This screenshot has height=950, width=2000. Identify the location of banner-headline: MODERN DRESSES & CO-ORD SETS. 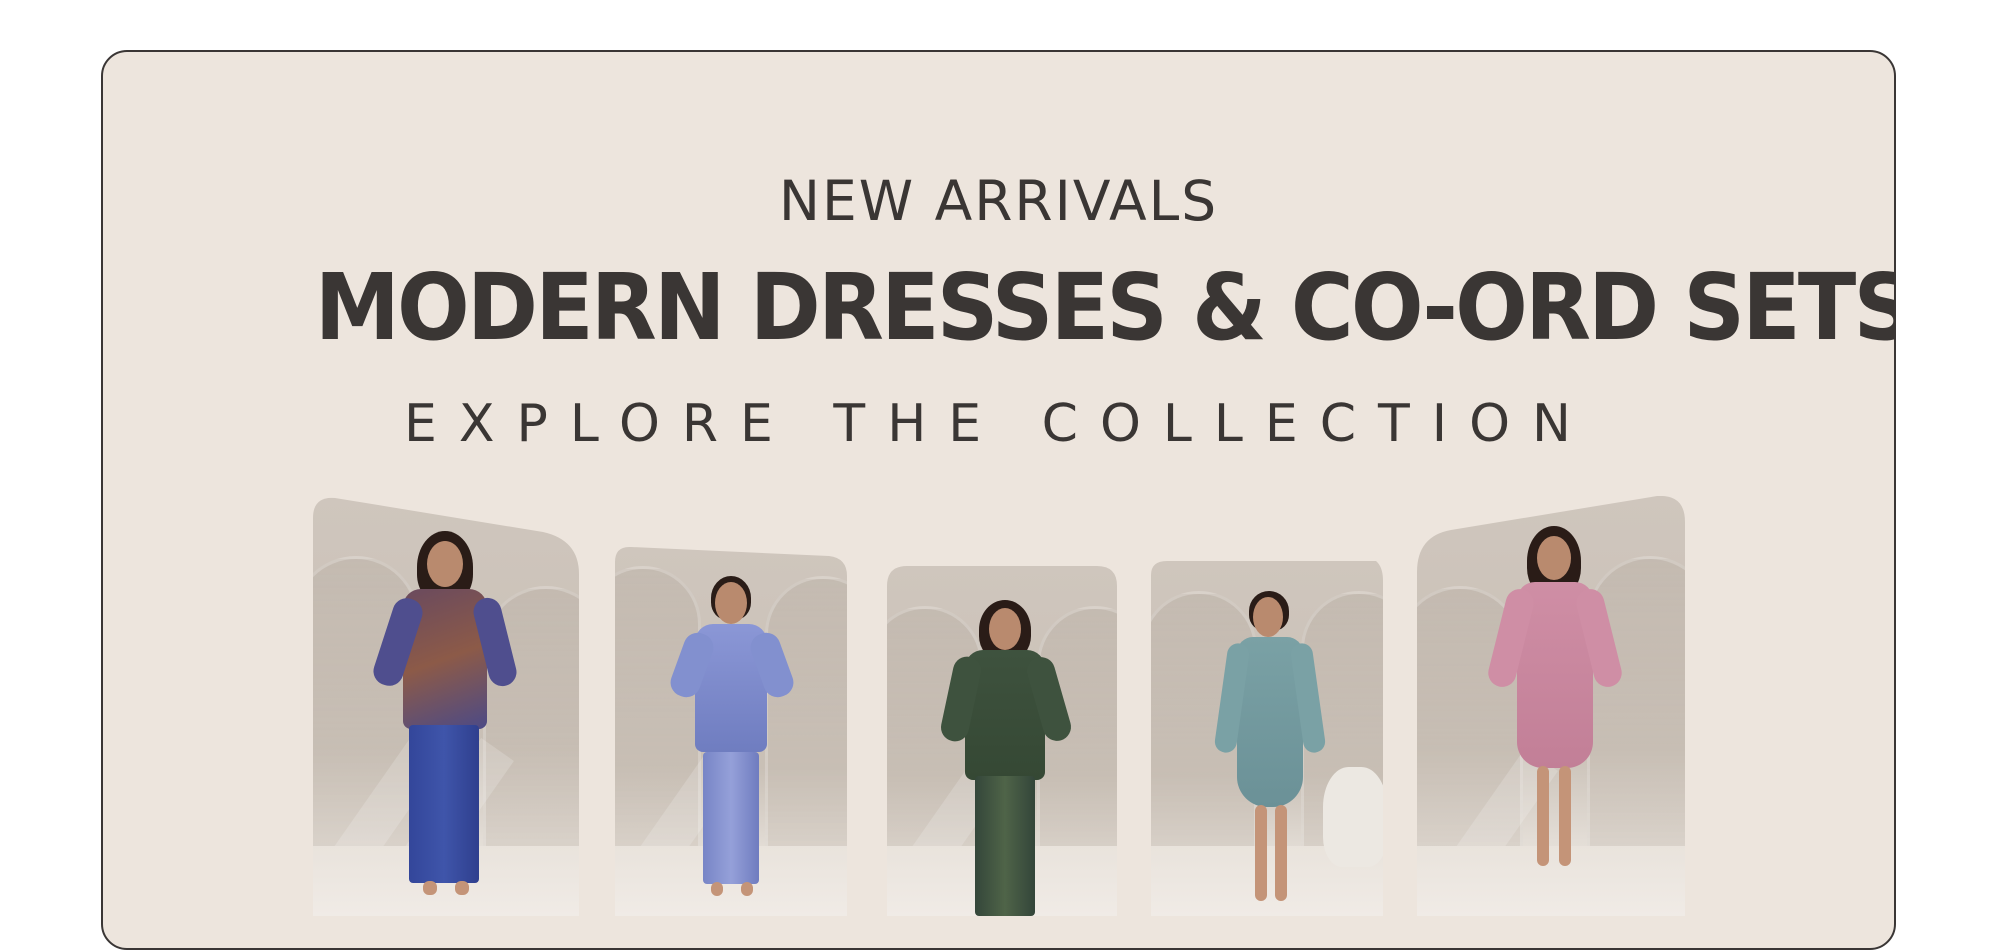
(1105, 307).